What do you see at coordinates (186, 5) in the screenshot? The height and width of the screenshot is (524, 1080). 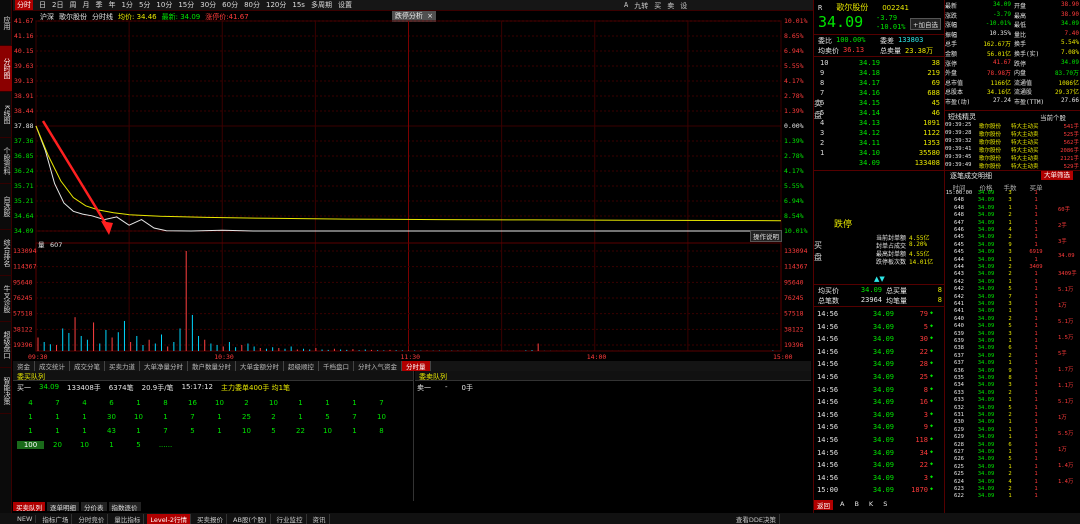 I see `period-tab: 15分` at bounding box center [186, 5].